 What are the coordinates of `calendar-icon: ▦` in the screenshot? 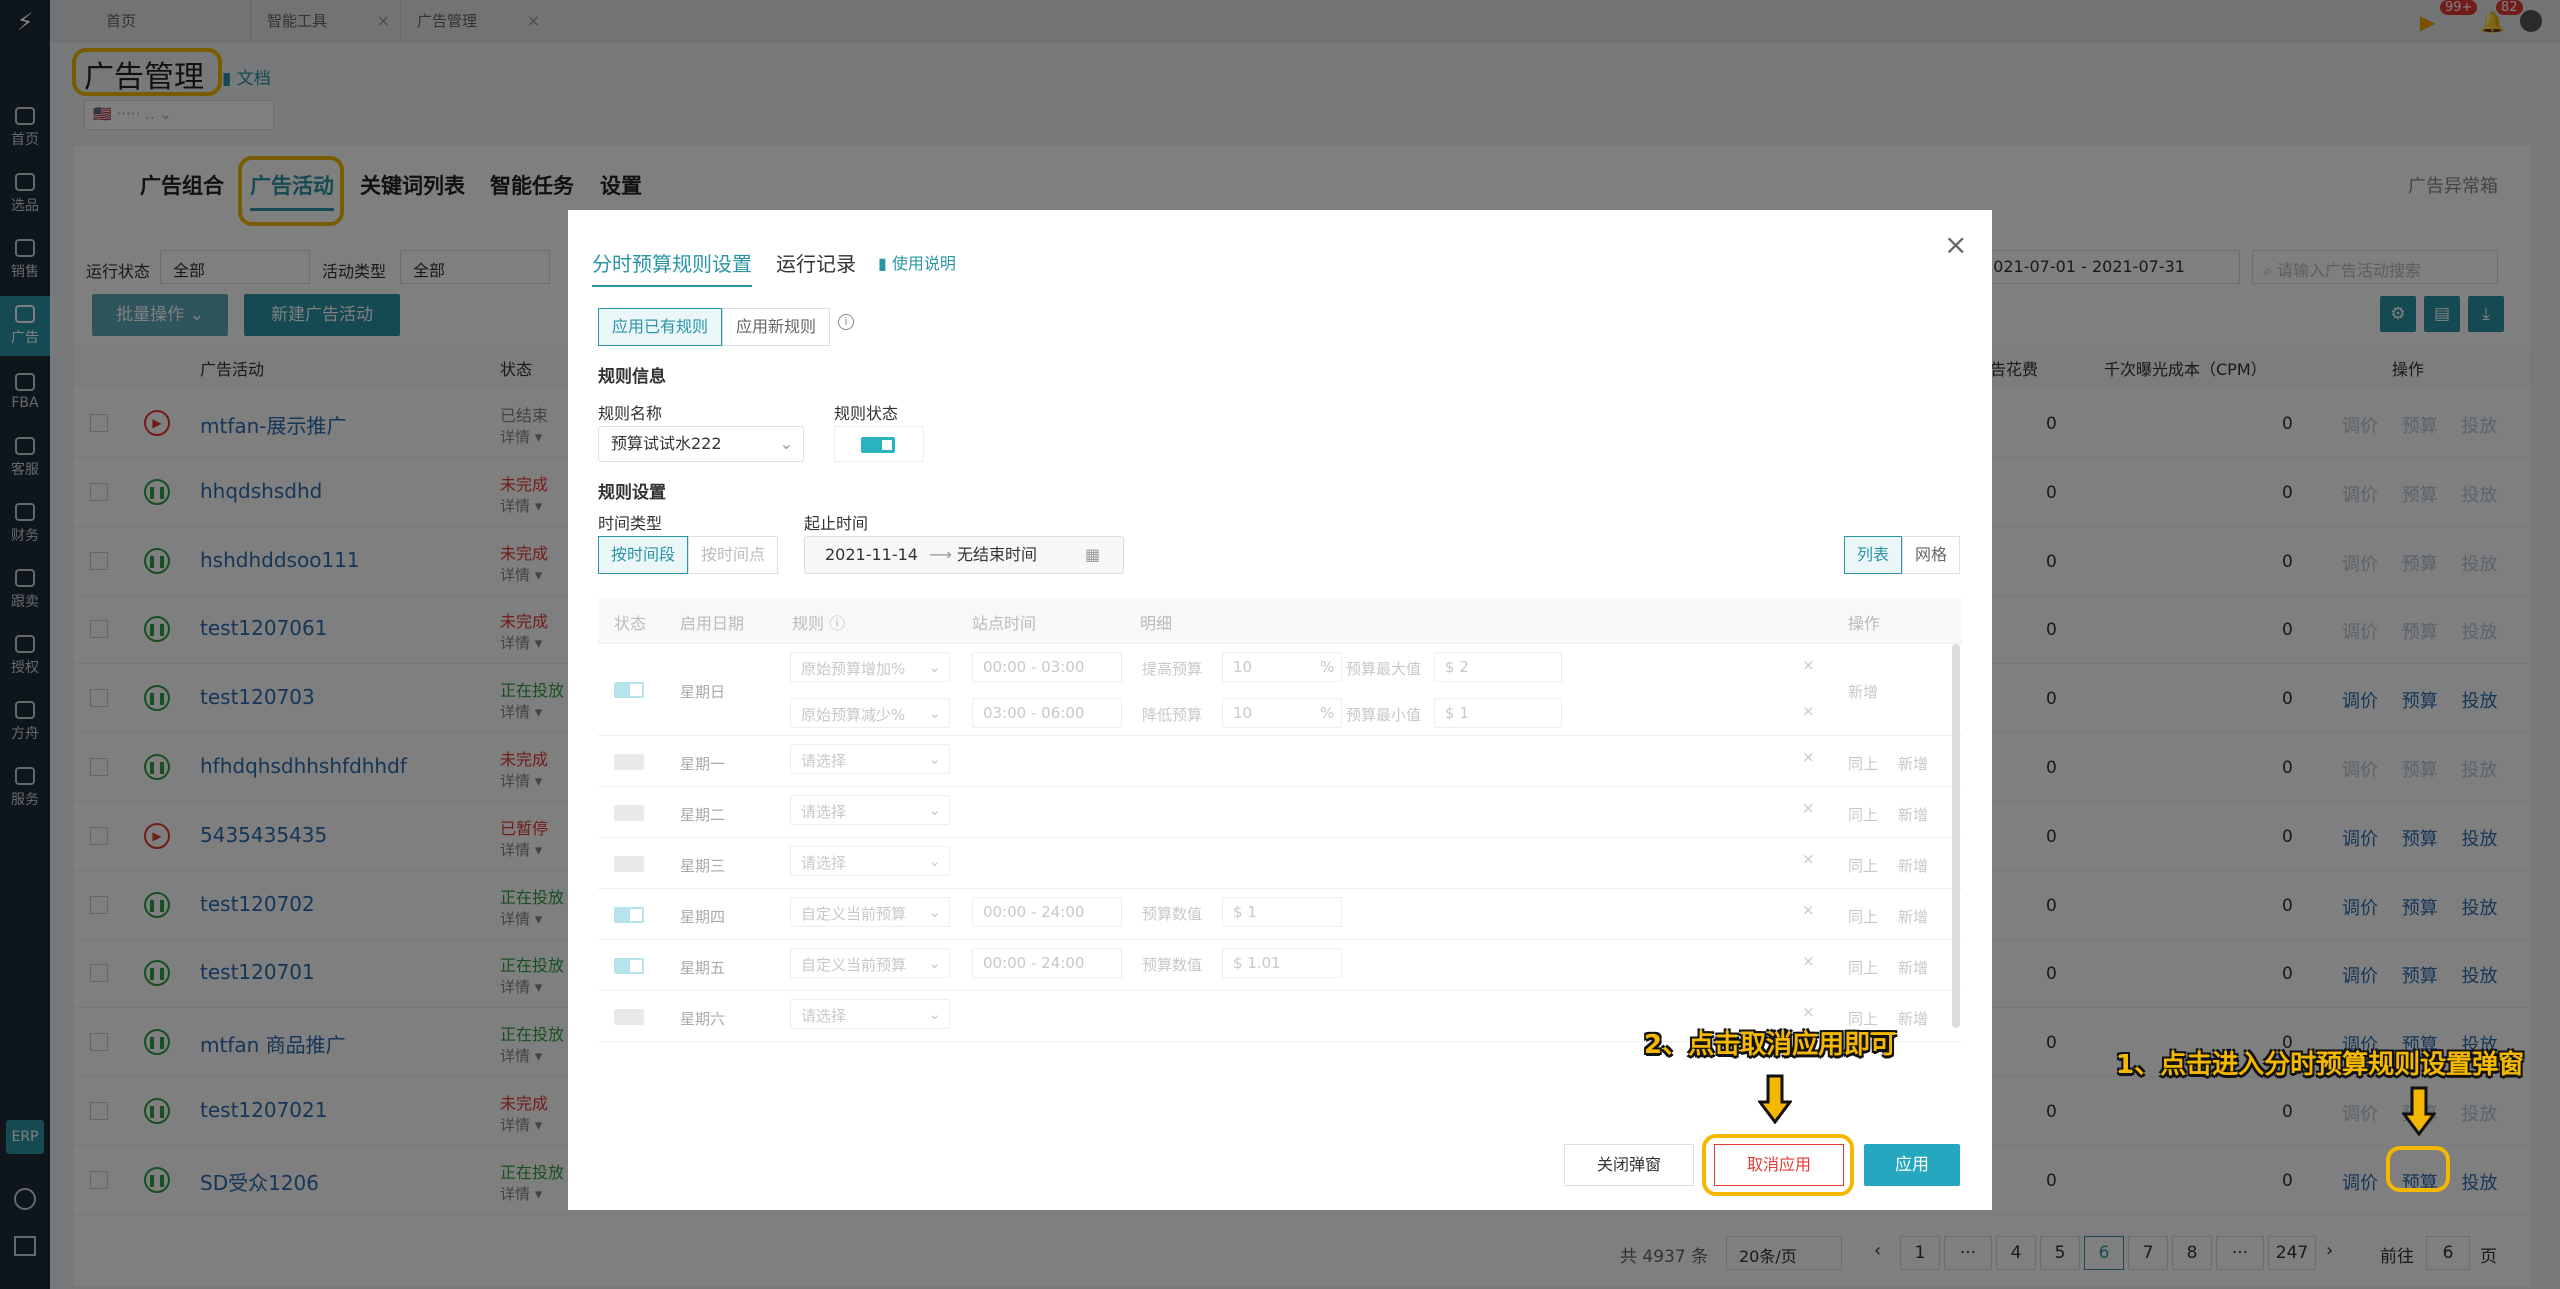 It's located at (1093, 554).